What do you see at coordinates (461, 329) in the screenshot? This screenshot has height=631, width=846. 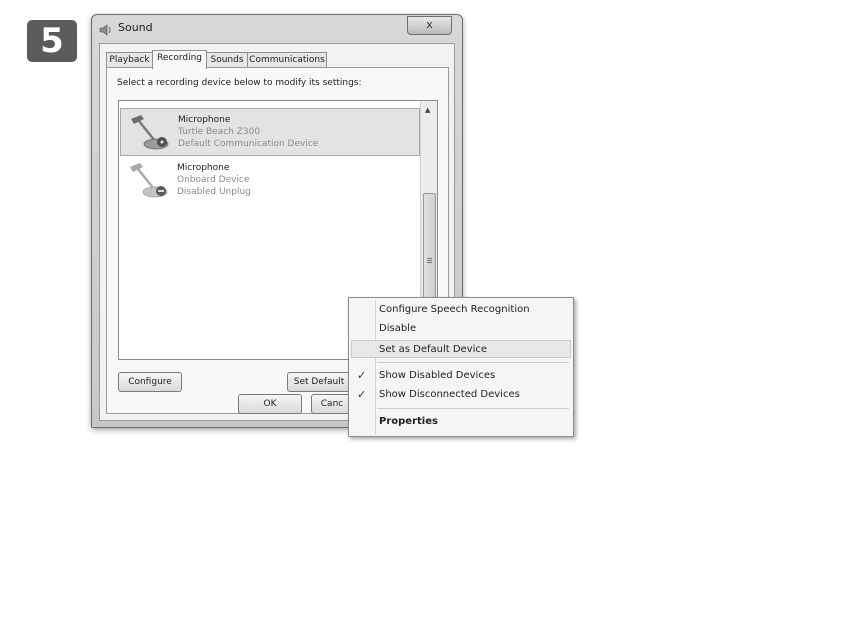 I see `menu-item-disable: Disable` at bounding box center [461, 329].